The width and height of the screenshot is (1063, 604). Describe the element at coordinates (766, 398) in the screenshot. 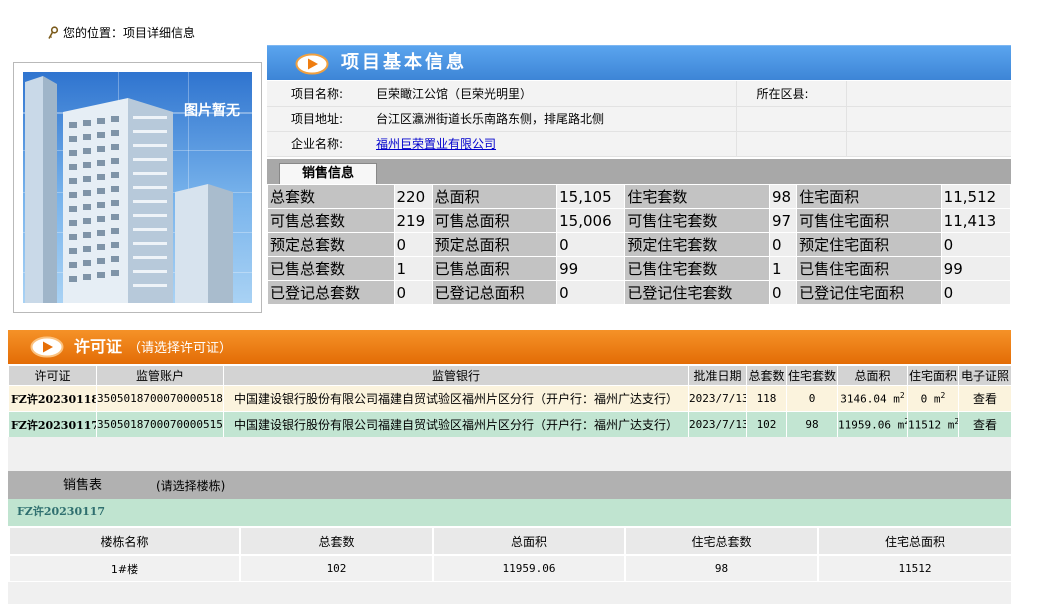

I see `total-units: 118` at that location.